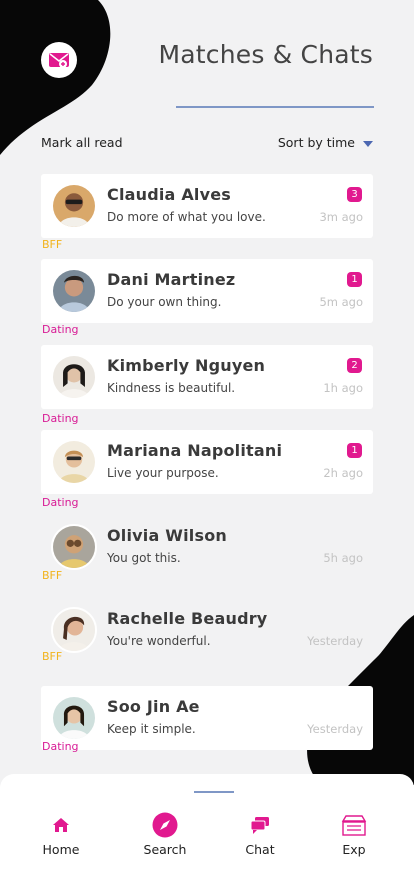  What do you see at coordinates (187, 618) in the screenshot?
I see `contact-name: Rachelle Beaudry` at bounding box center [187, 618].